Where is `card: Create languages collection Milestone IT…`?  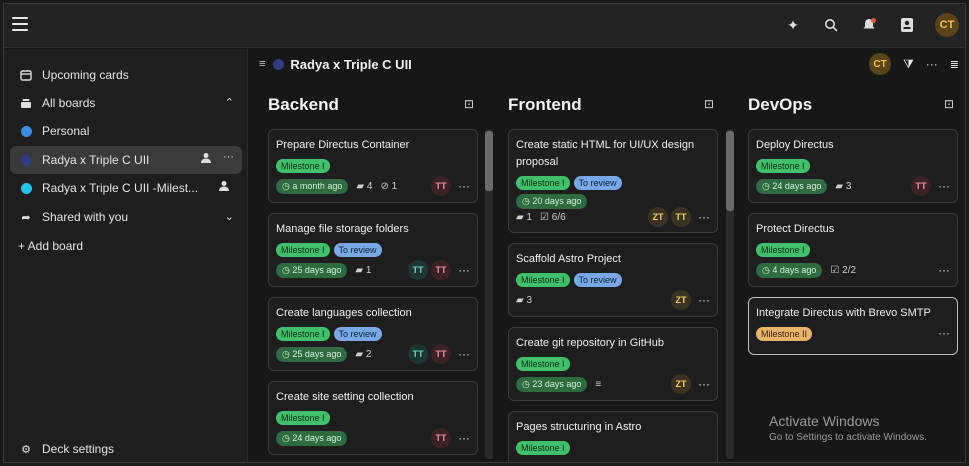
card: Create languages collection Milestone IT… is located at coordinates (373, 334).